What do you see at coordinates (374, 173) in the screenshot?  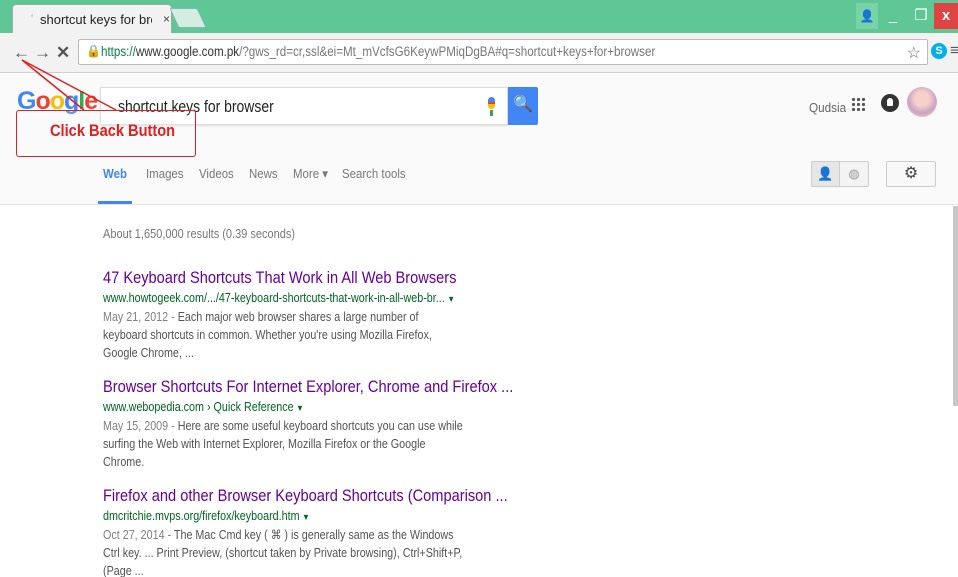 I see `tab-search-tools: Search tools` at bounding box center [374, 173].